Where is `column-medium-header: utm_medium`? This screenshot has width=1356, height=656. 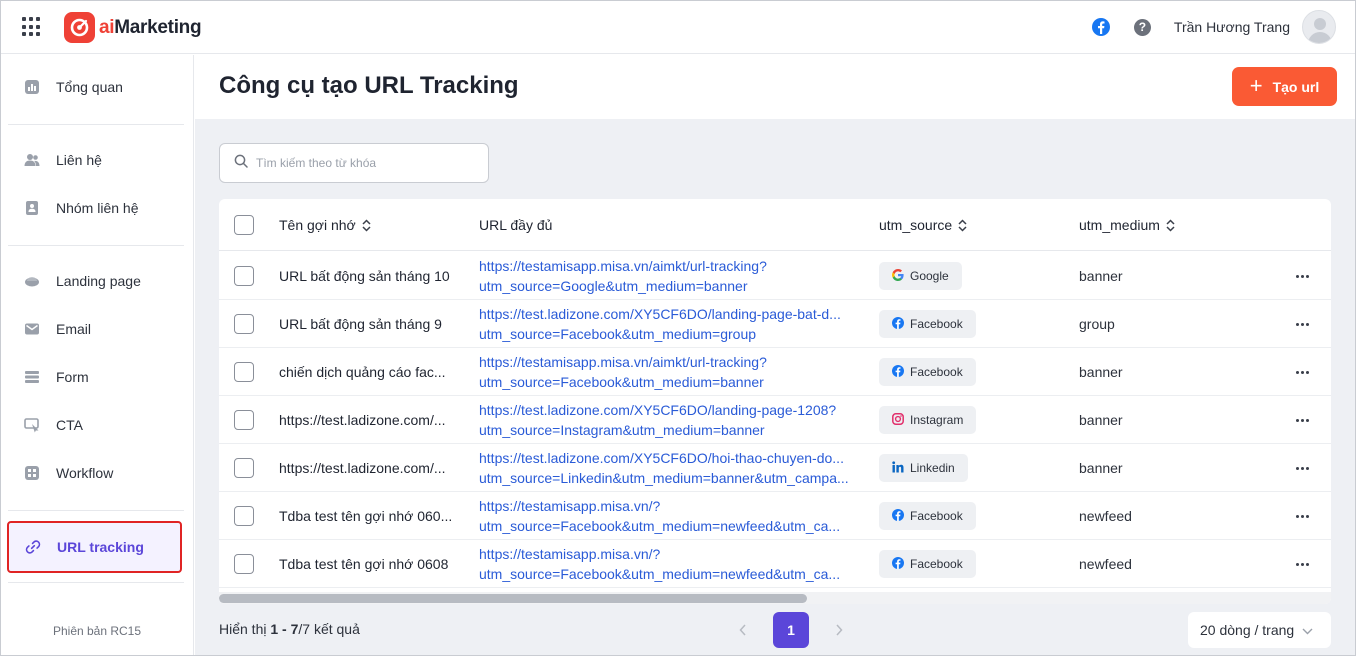 column-medium-header: utm_medium is located at coordinates (1127, 225).